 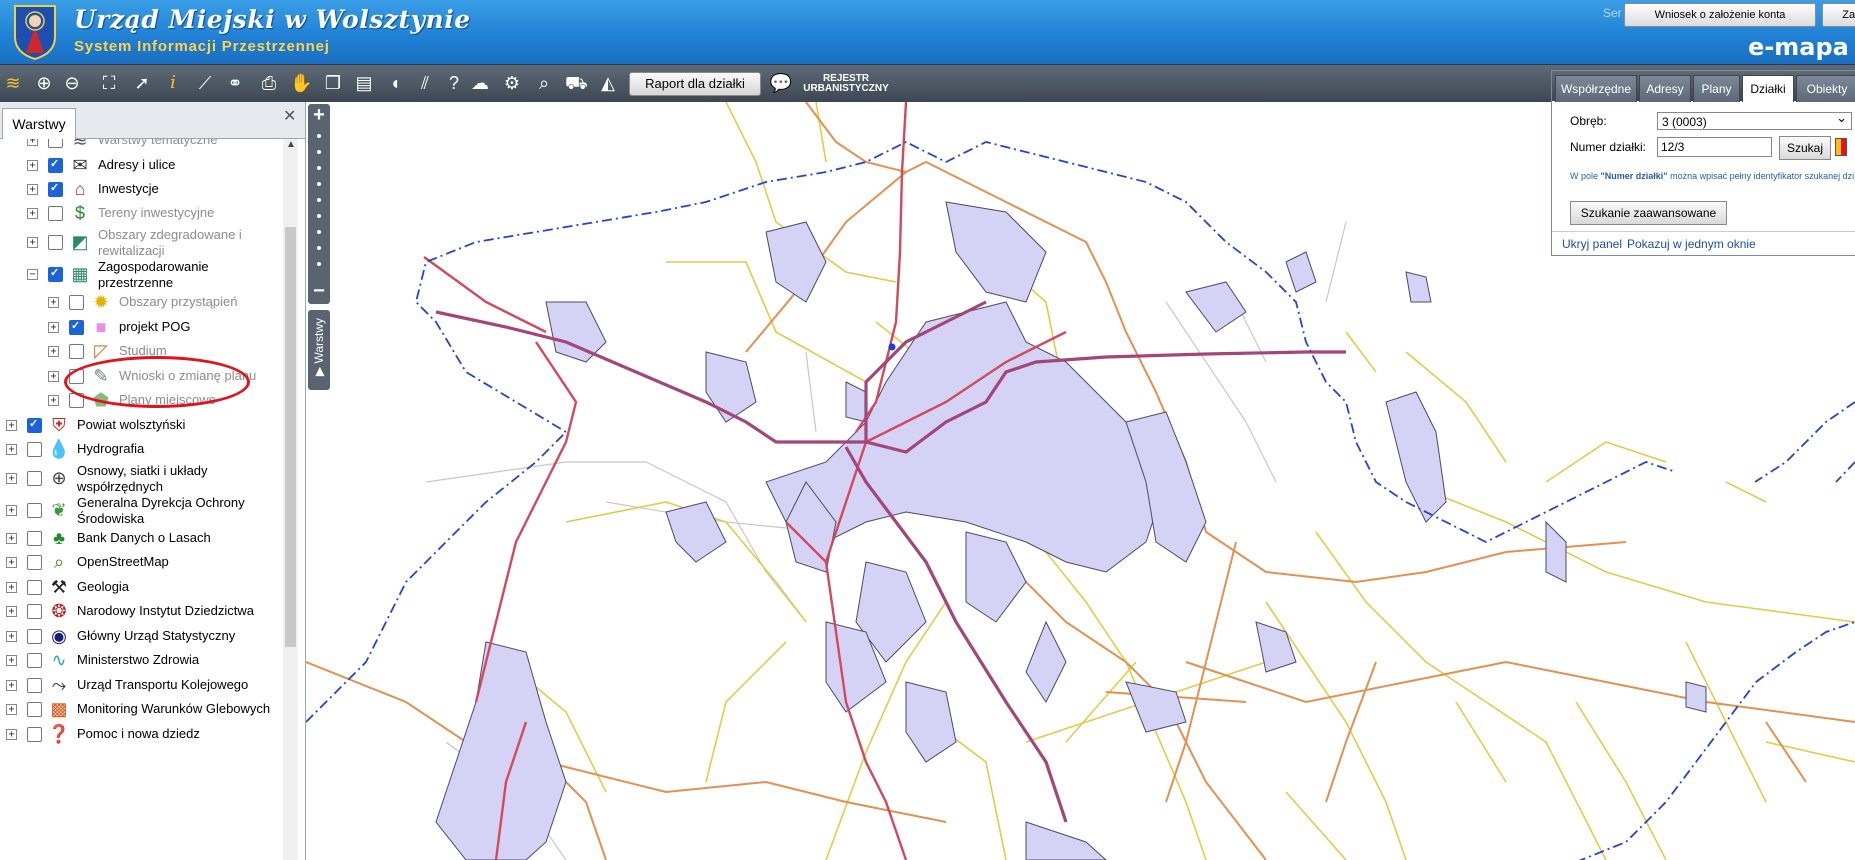 I want to click on scroll-up-icon: ▲, so click(x=291, y=144).